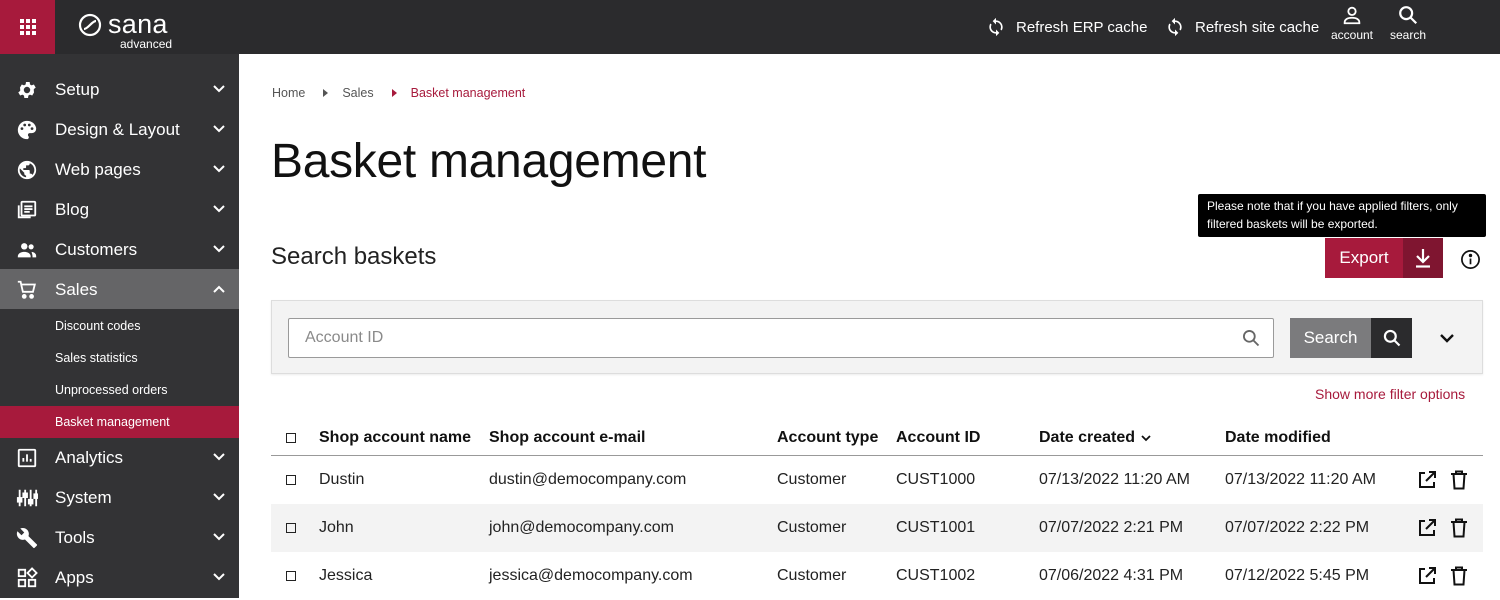 This screenshot has height=600, width=1500. What do you see at coordinates (1352, 27) in the screenshot?
I see `account-button: account` at bounding box center [1352, 27].